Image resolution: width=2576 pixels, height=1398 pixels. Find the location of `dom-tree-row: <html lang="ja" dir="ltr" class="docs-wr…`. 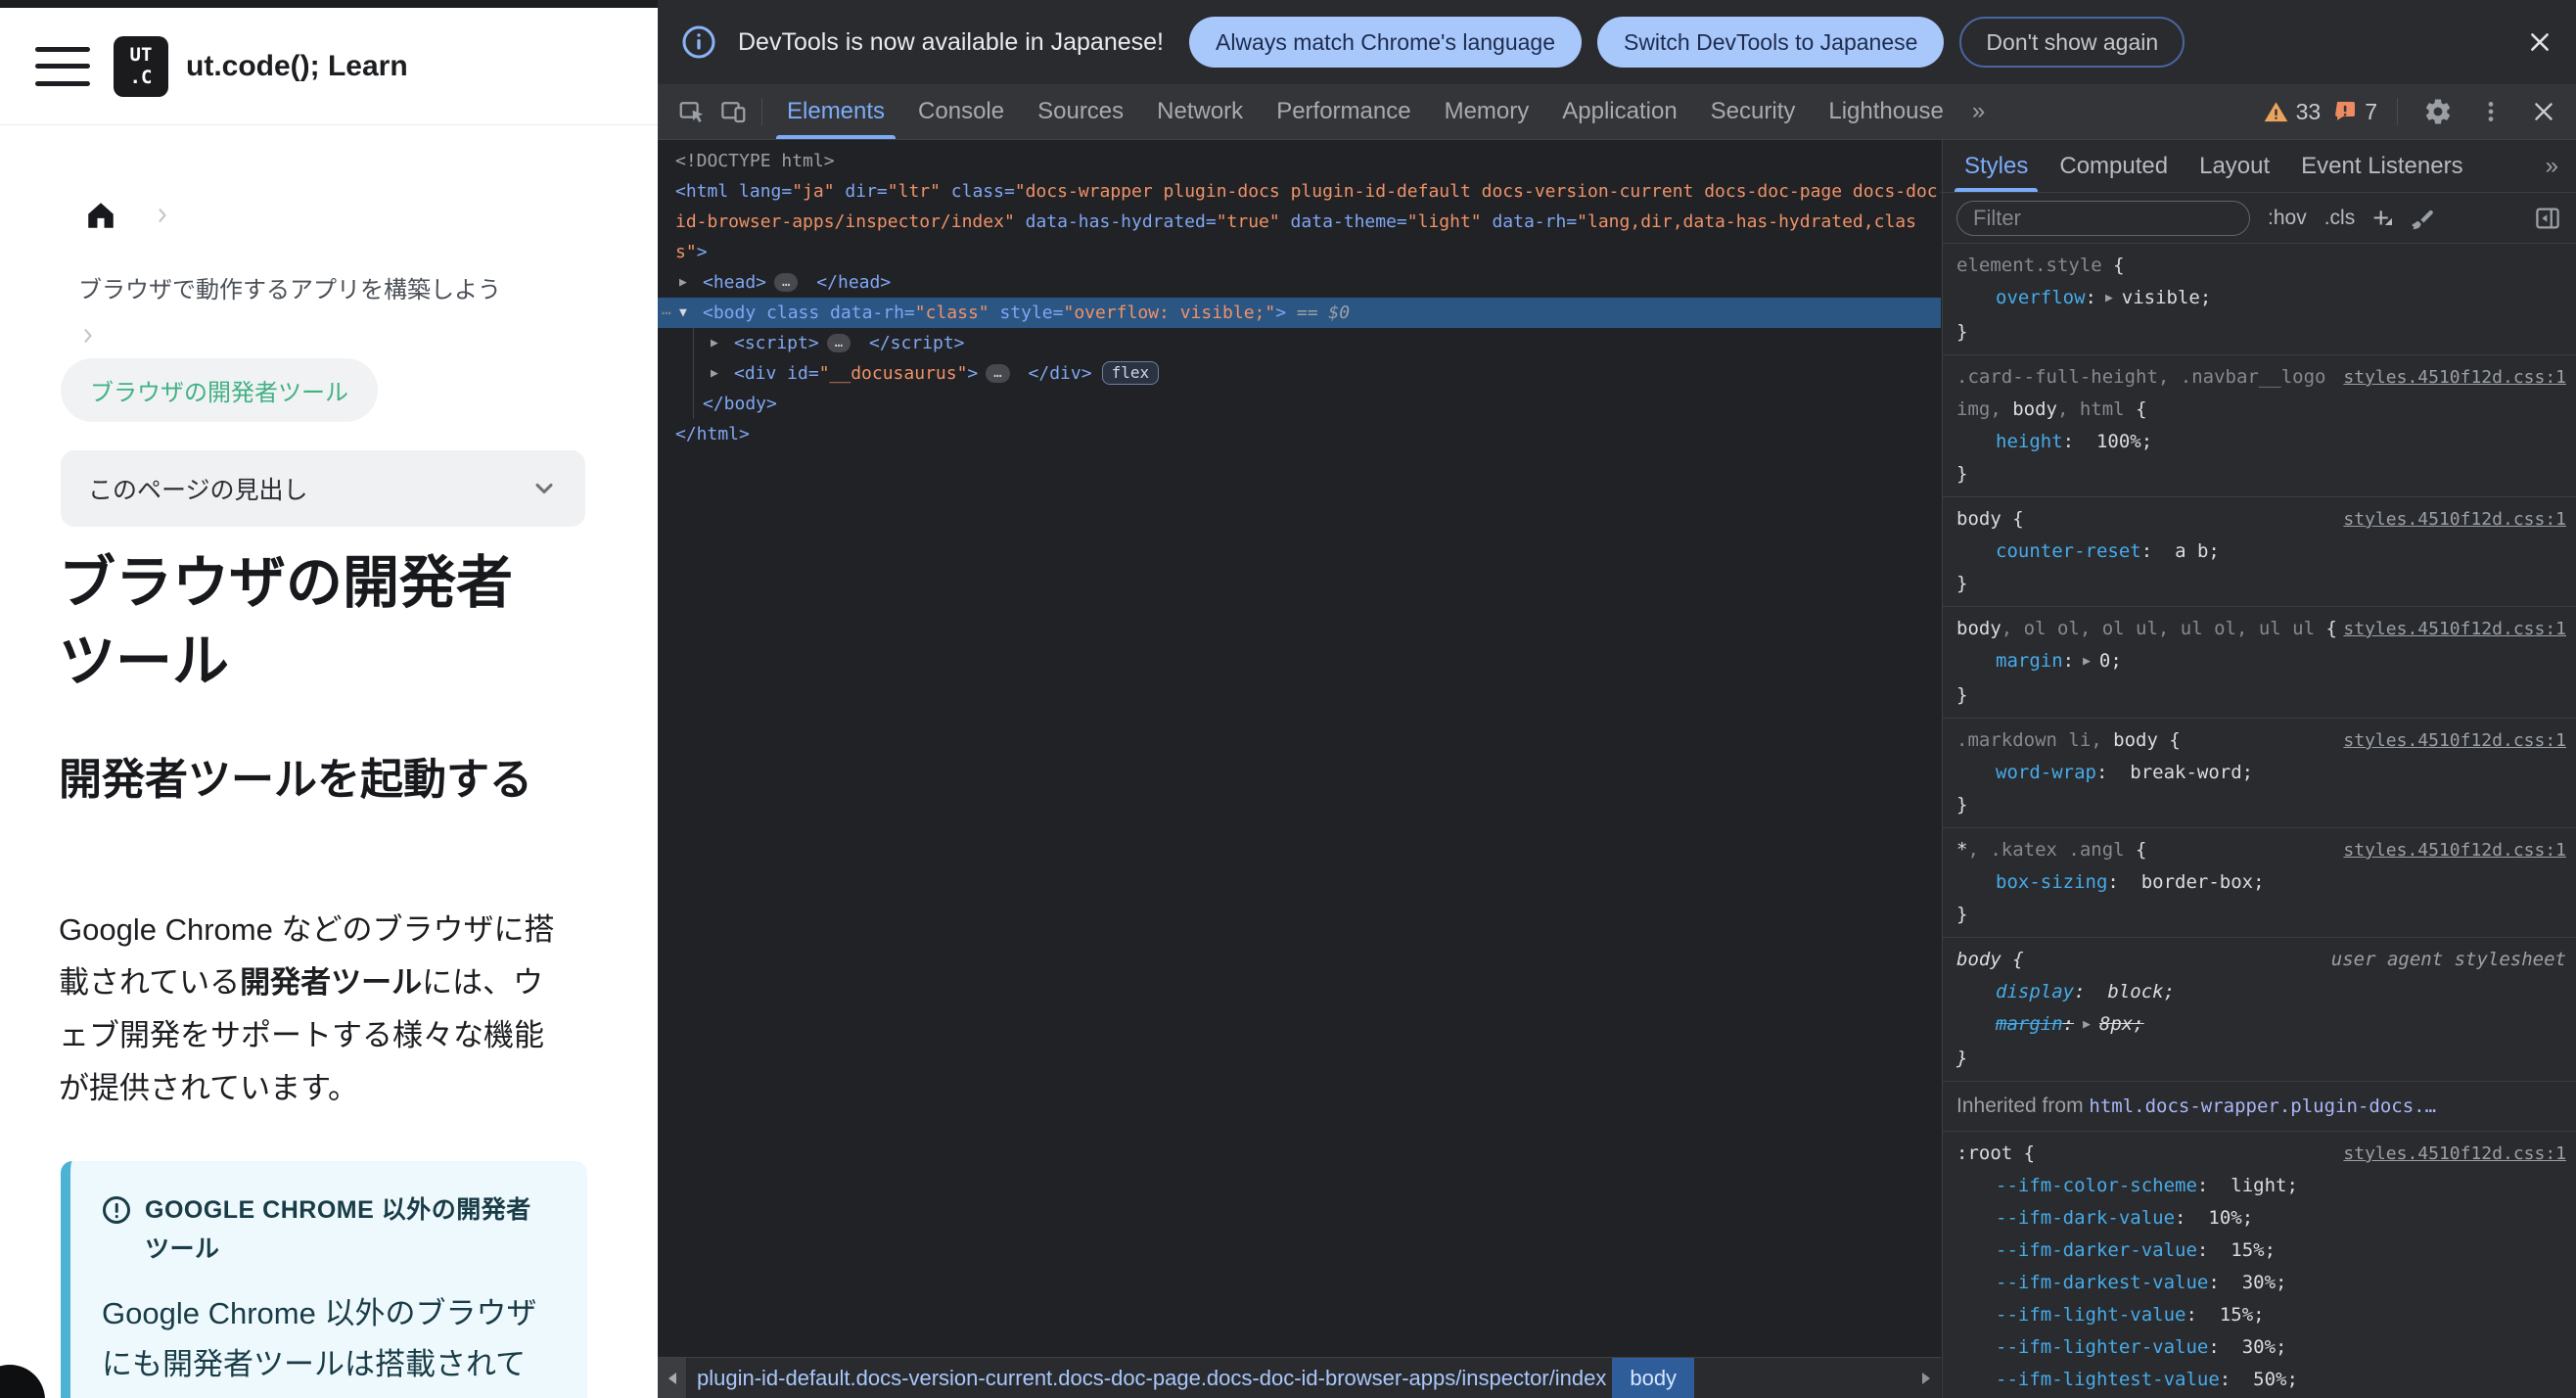

dom-tree-row: <html lang="ja" dir="ltr" class="docs-wr… is located at coordinates (1300, 191).